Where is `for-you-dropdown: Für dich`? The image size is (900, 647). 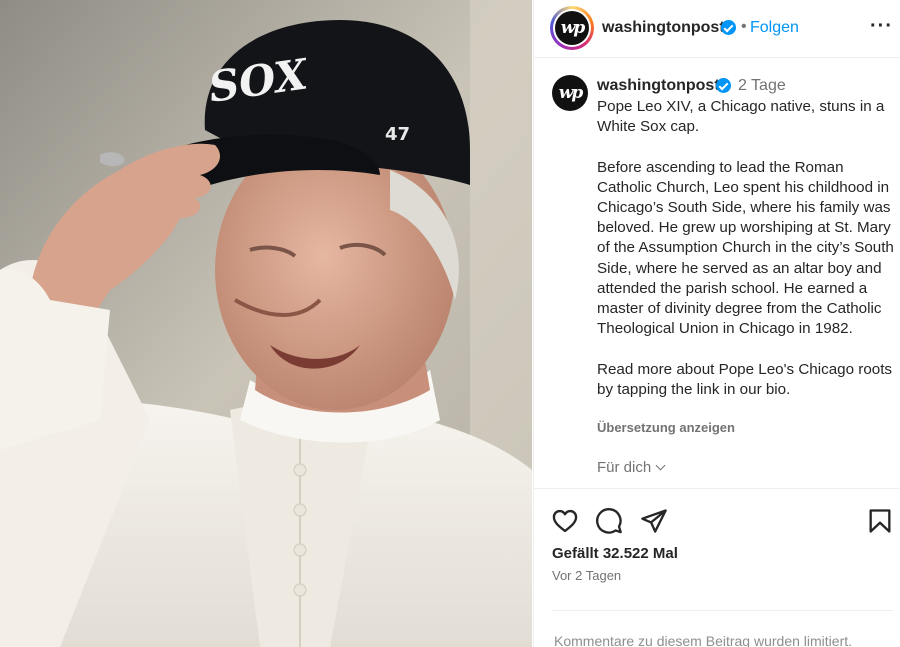 for-you-dropdown: Für dich is located at coordinates (631, 467).